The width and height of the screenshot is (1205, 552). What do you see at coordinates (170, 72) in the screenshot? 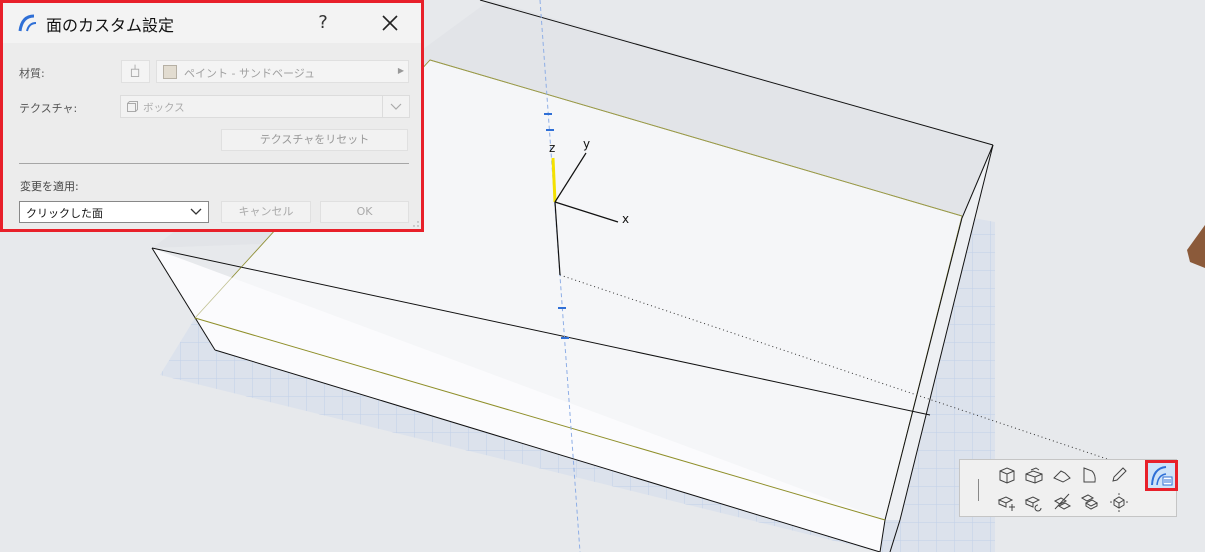
I see `material-swatch` at bounding box center [170, 72].